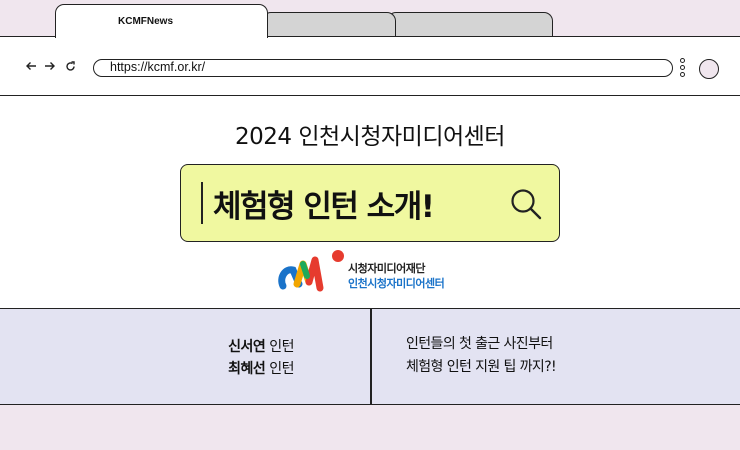  Describe the element at coordinates (709, 69) in the screenshot. I see `profile-circle-icon` at that location.